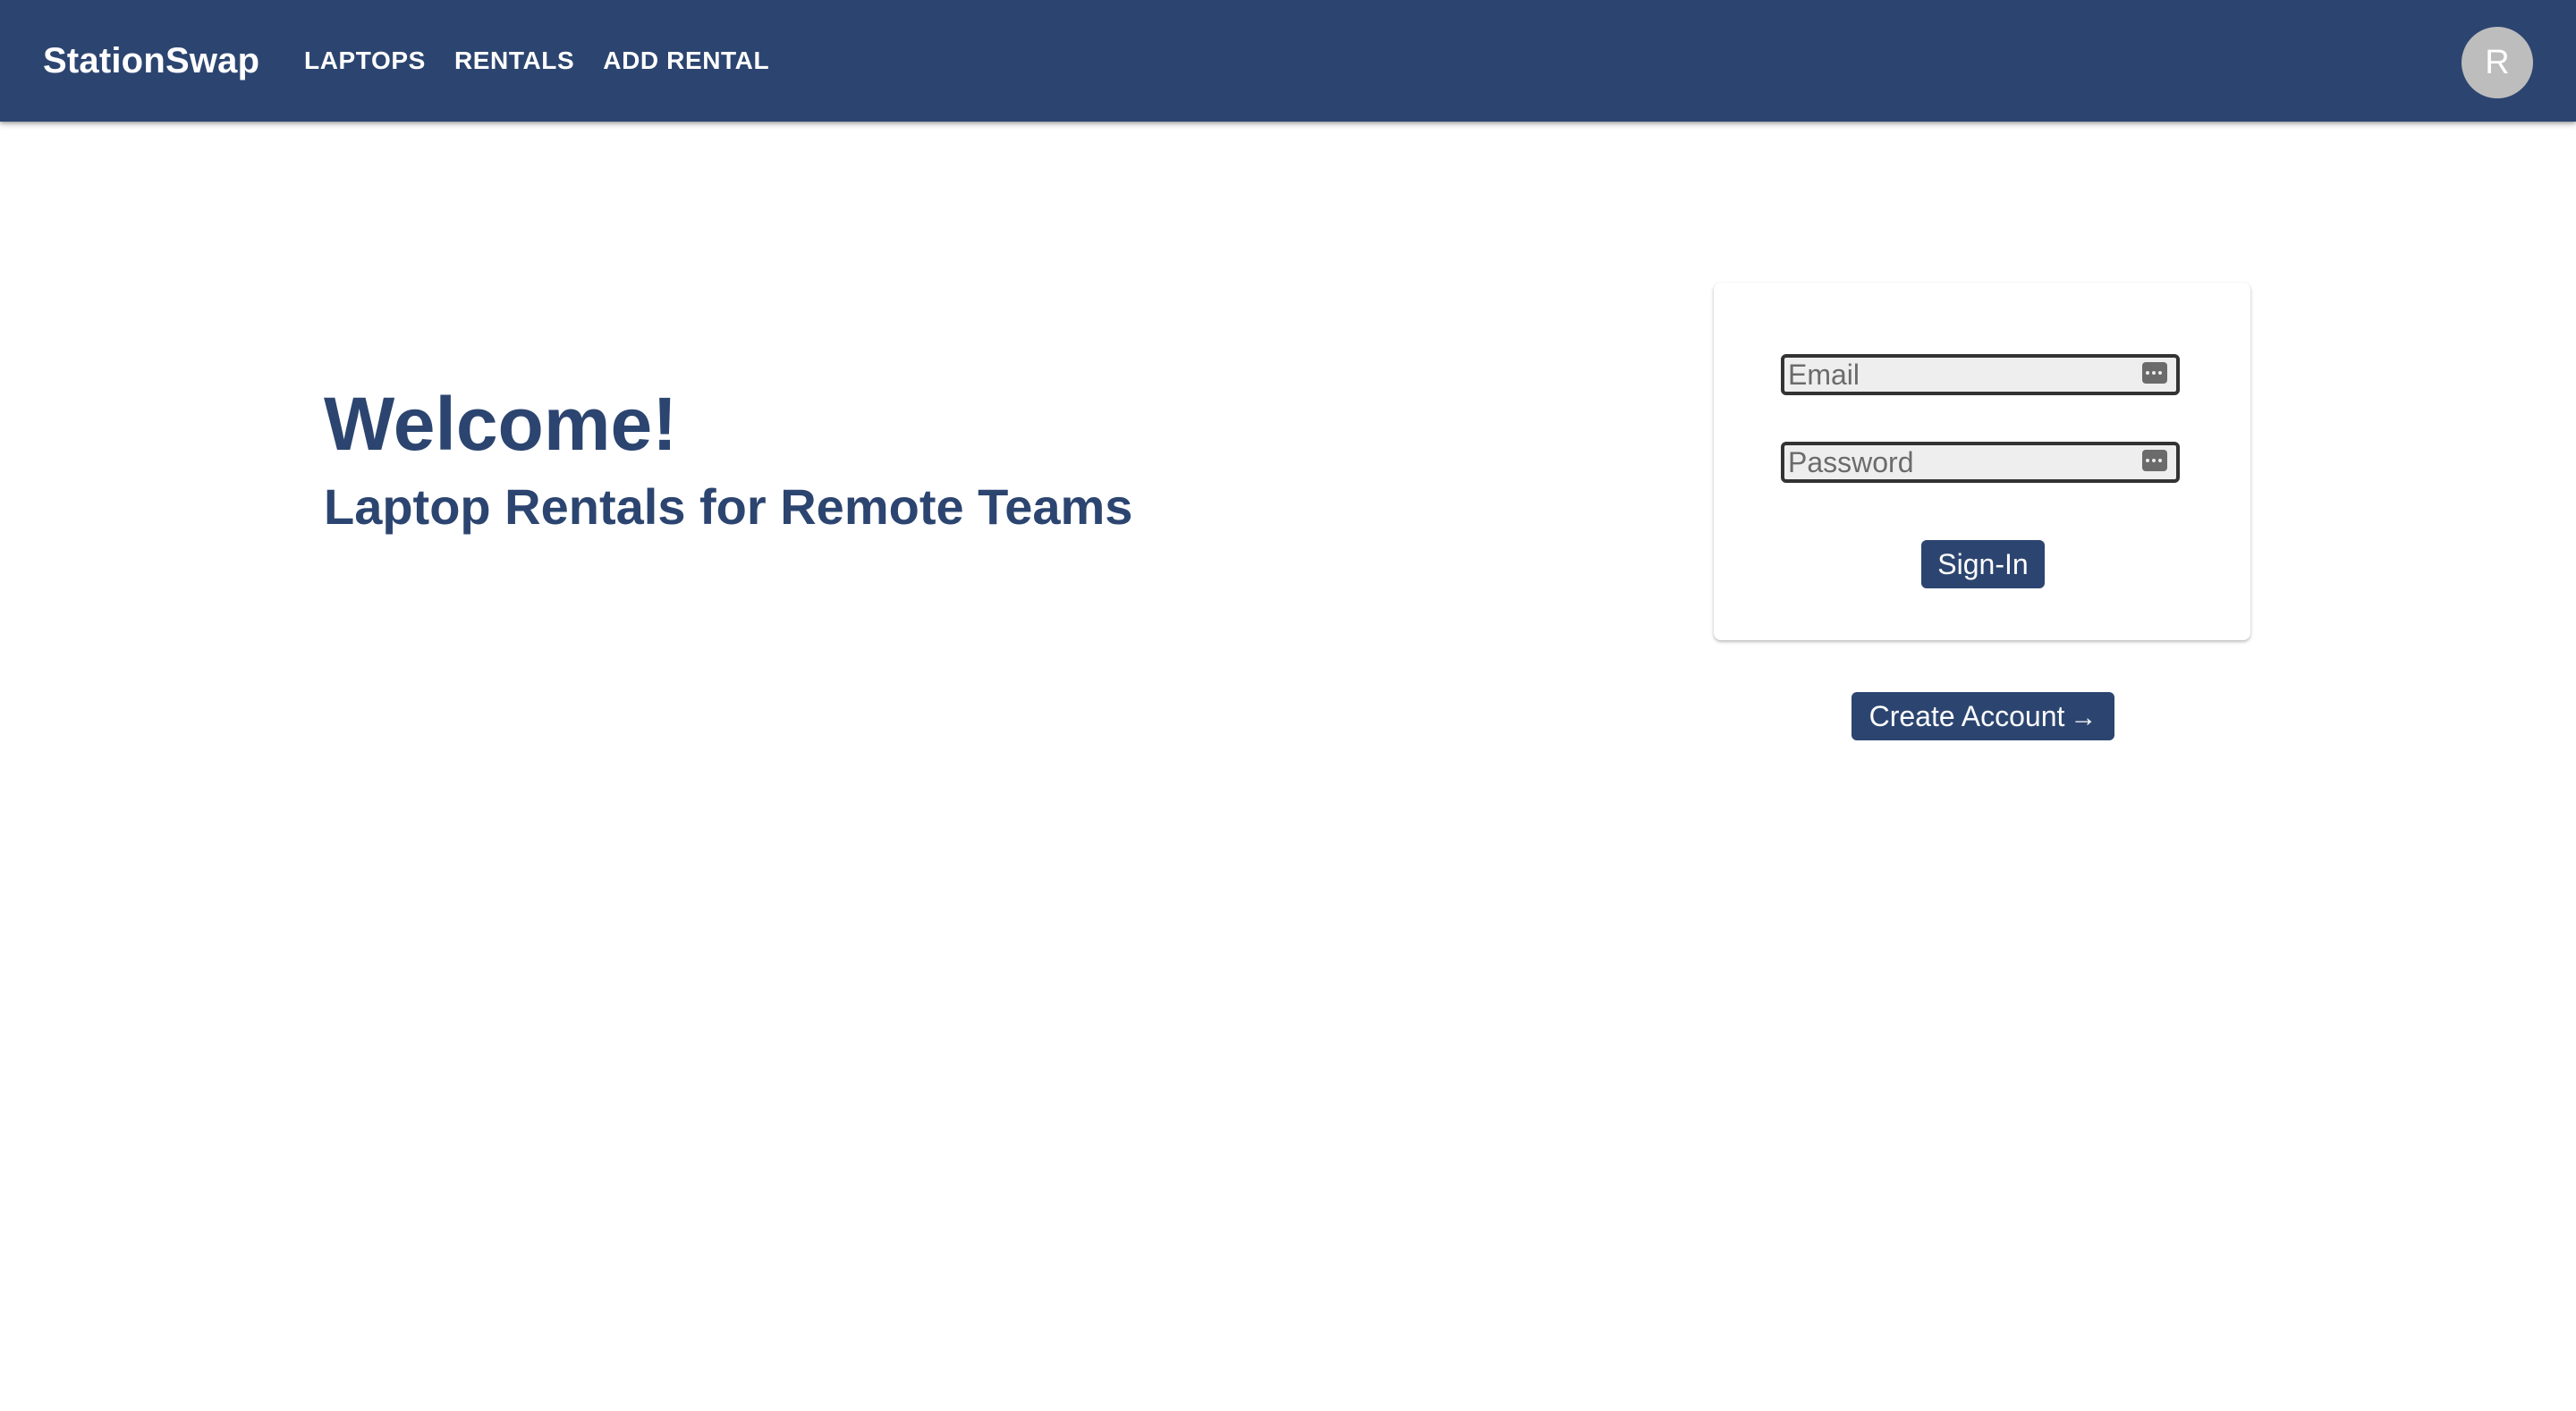  I want to click on app-bar: StationSwap LAPTOPS RENTALS ADD RENTAL R, so click(1288, 61).